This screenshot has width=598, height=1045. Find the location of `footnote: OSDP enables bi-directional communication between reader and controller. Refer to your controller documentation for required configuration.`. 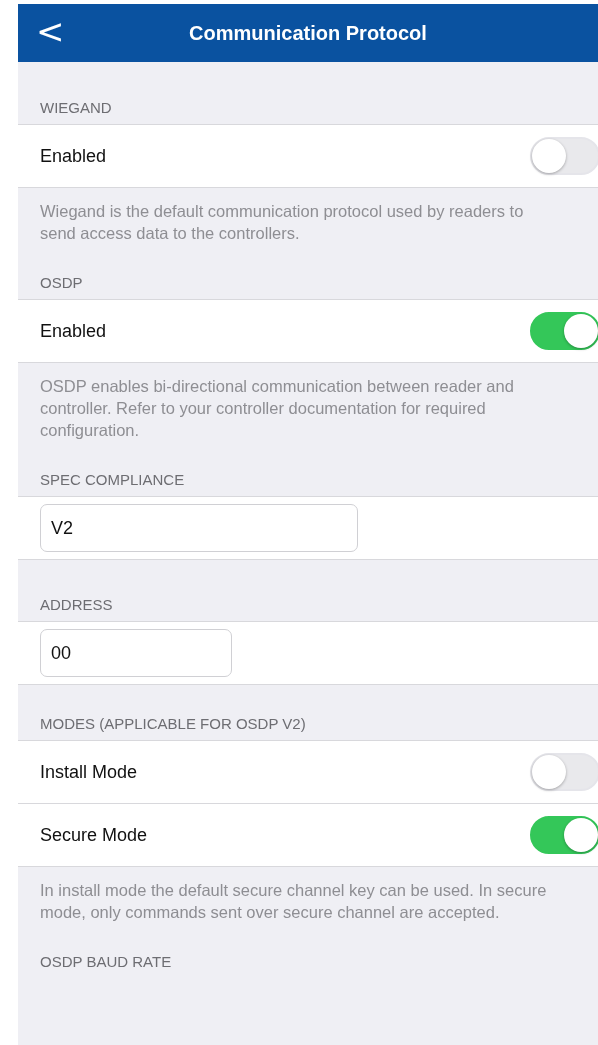

footnote: OSDP enables bi-directional communication between reader and controller. Refer to your controller documentation for required configuration. is located at coordinates (277, 408).